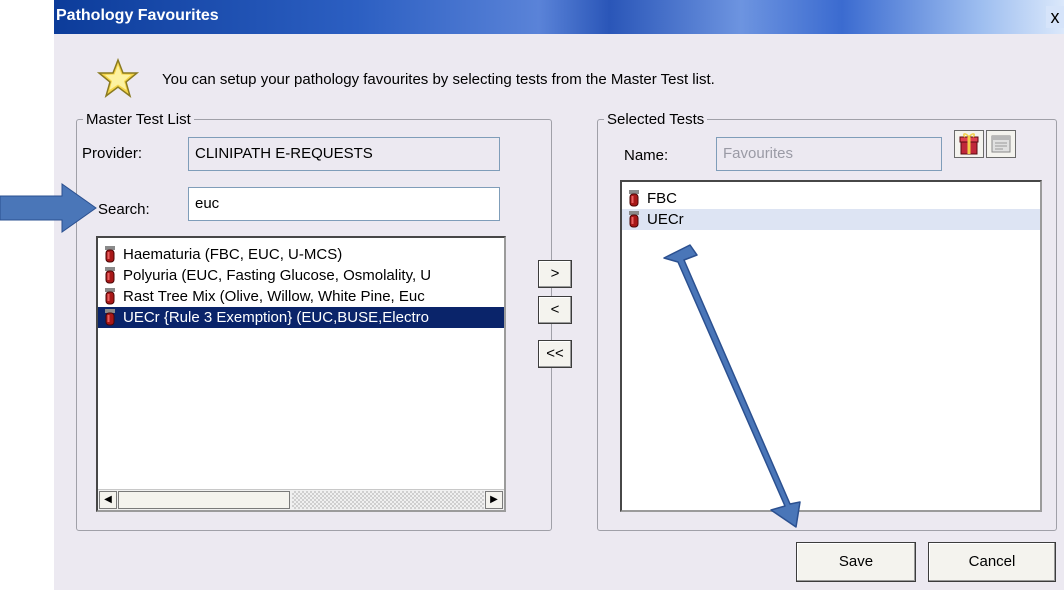 This screenshot has height=590, width=1064. Describe the element at coordinates (831, 219) in the screenshot. I see `selected-test-item: UECr` at that location.